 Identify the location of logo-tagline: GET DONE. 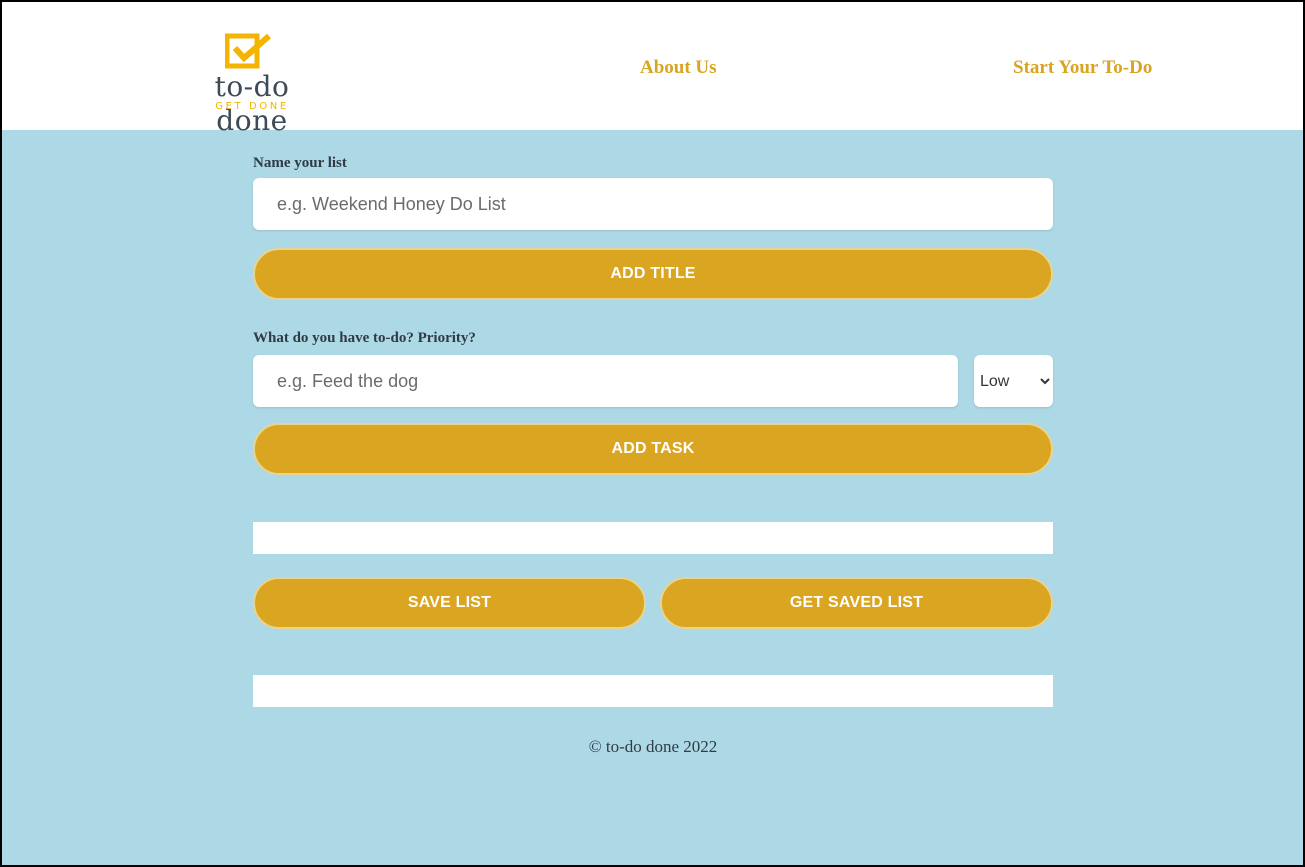
(252, 106).